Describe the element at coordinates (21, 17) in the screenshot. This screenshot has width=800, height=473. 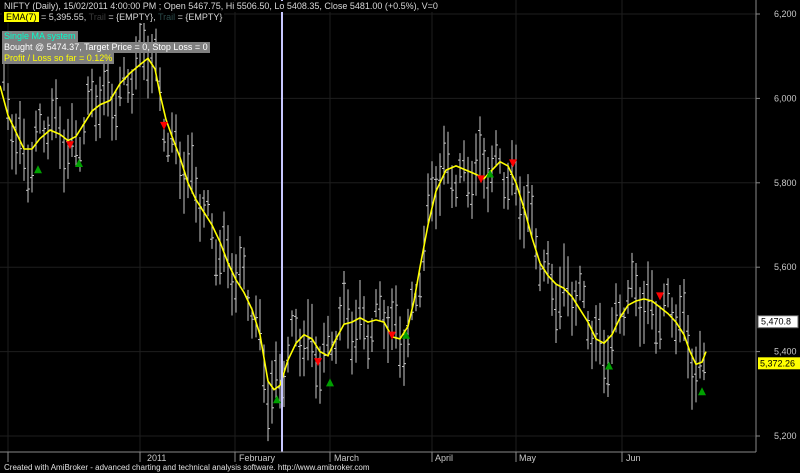
I see `ema-label: EMA(7)` at that location.